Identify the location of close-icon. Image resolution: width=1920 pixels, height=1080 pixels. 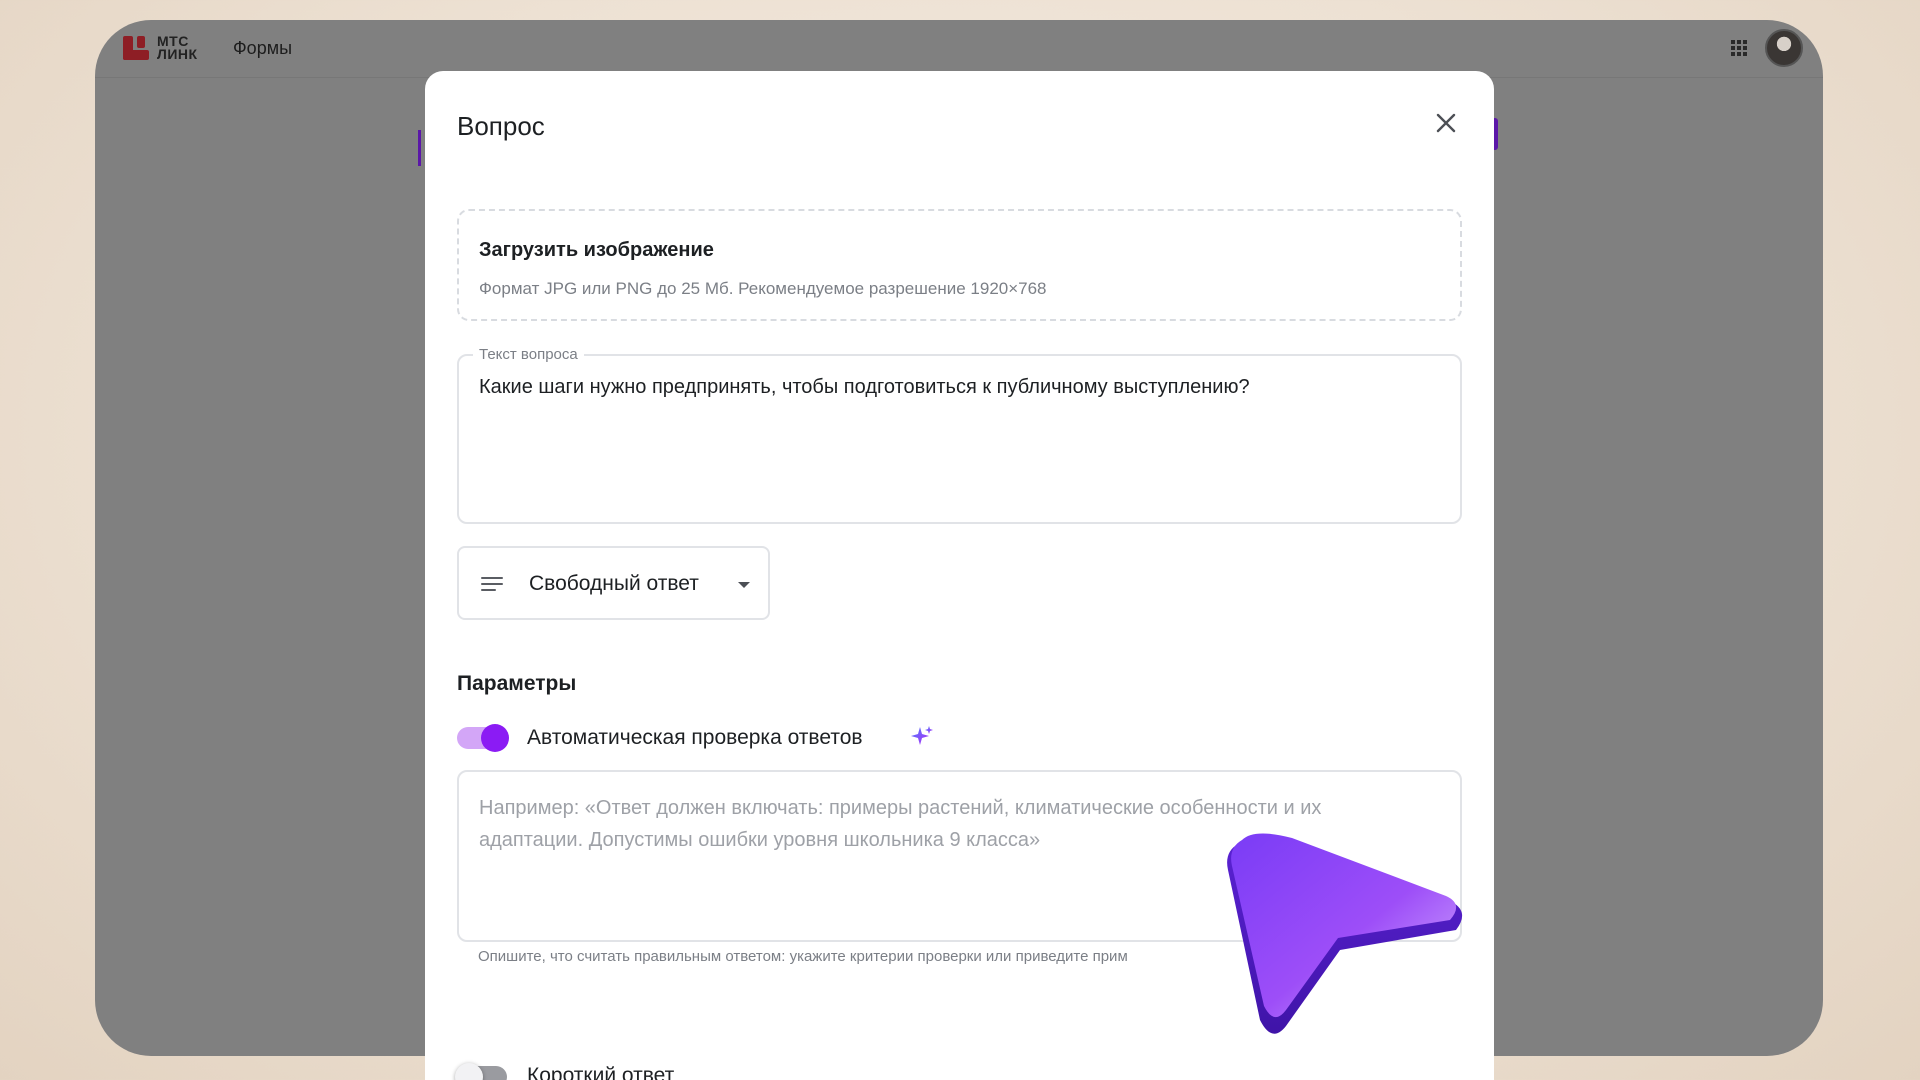
(1446, 123).